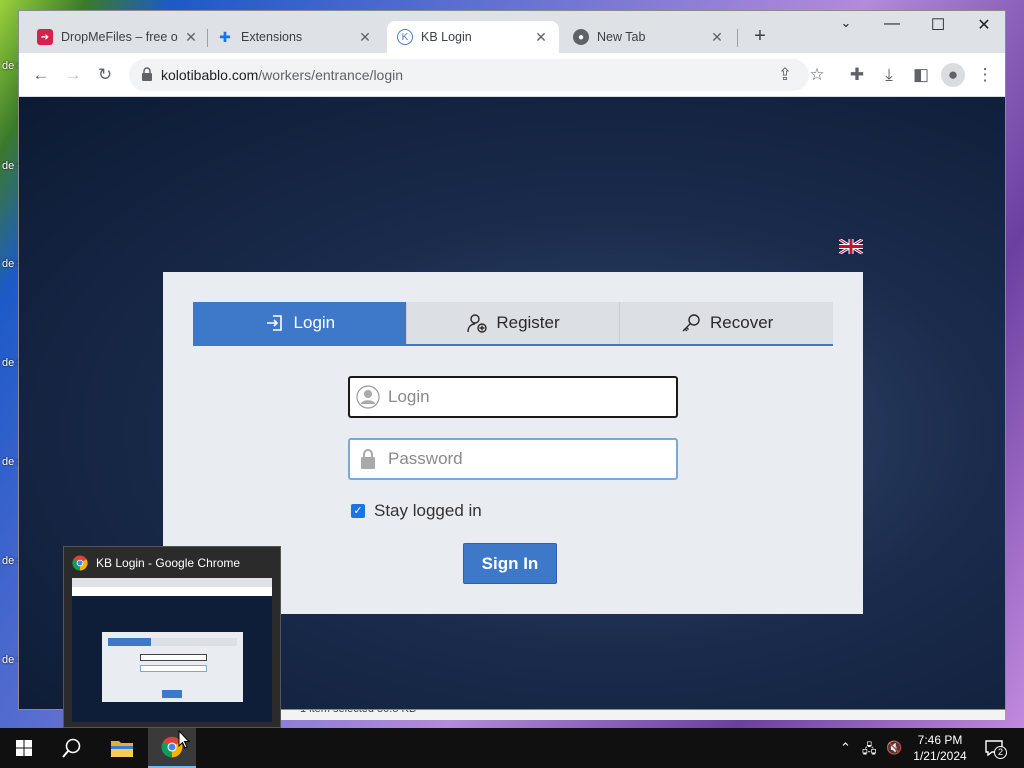 This screenshot has height=768, width=1024. What do you see at coordinates (940, 748) in the screenshot?
I see `clock: 7:46 PM 1/21/2024` at bounding box center [940, 748].